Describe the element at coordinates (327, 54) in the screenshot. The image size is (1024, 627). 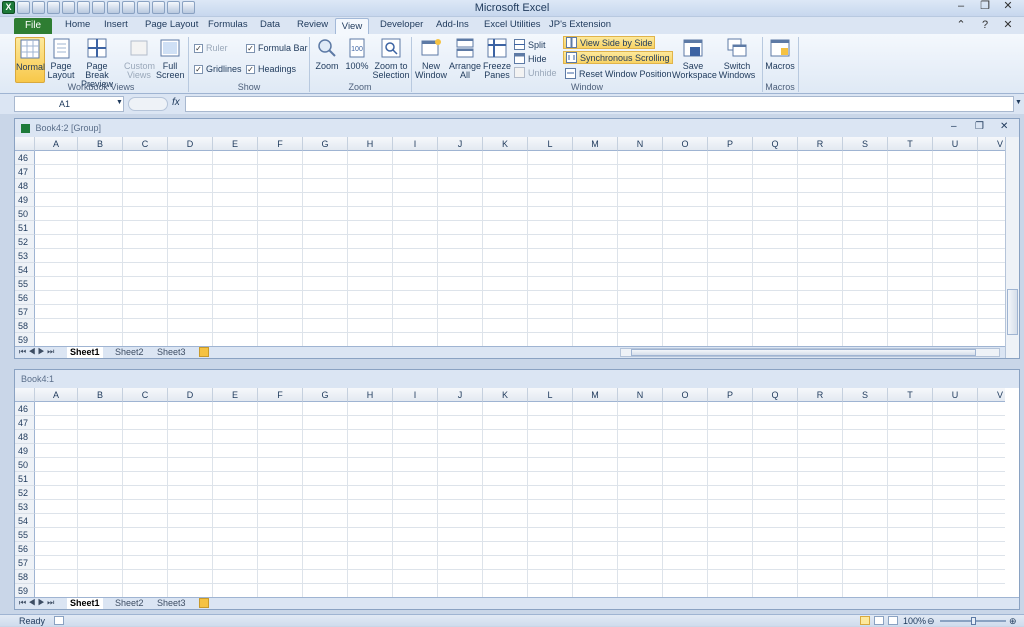
I see `zoom-button: Zoom` at that location.